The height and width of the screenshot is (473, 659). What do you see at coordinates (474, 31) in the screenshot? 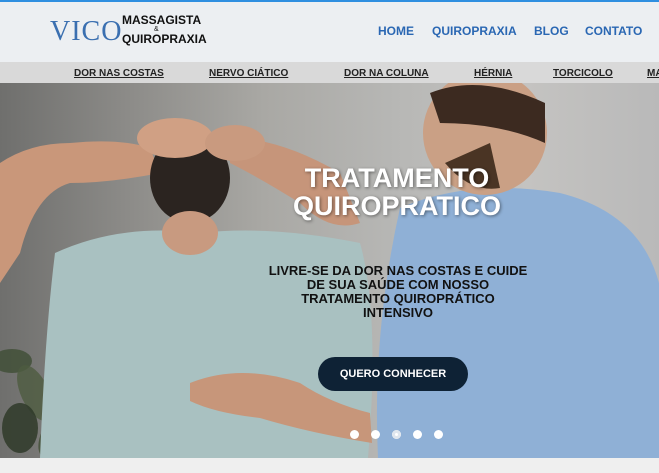
I see `nav-quiropraxia: QUIROPRAXIA` at bounding box center [474, 31].